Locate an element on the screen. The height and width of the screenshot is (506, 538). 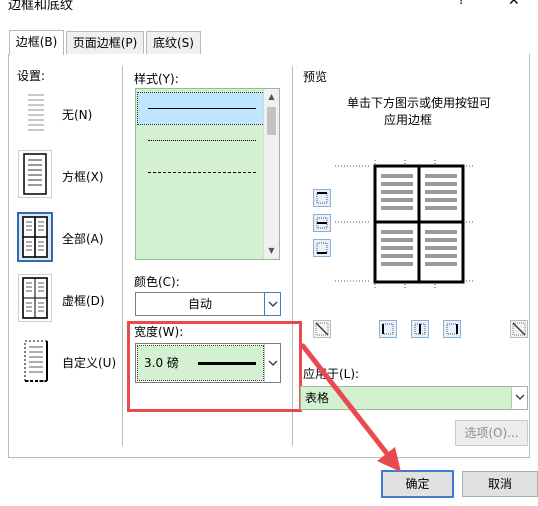
inside-horizontal-border-button is located at coordinates (322, 223).